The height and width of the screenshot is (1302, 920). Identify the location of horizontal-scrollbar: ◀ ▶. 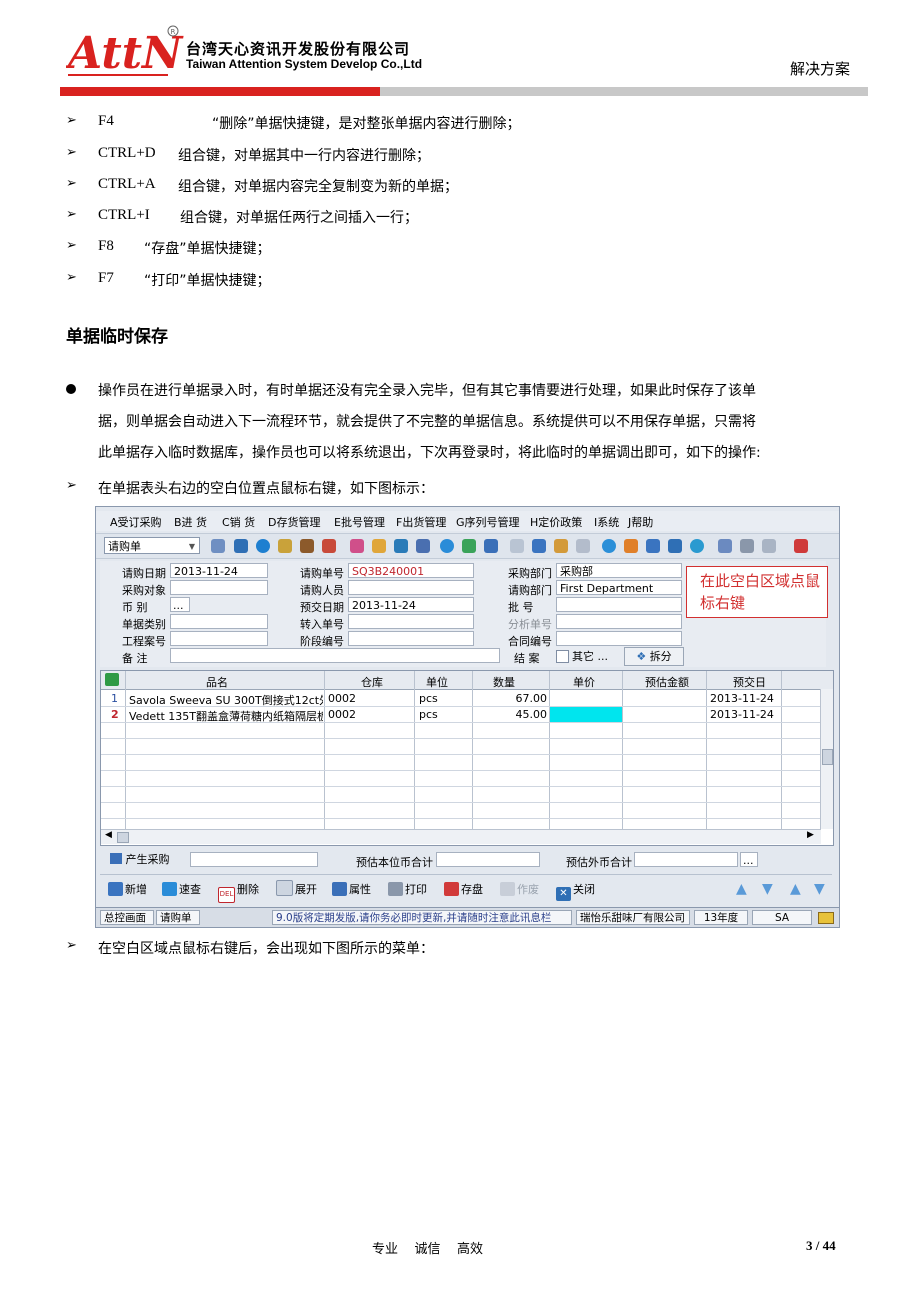
(461, 836).